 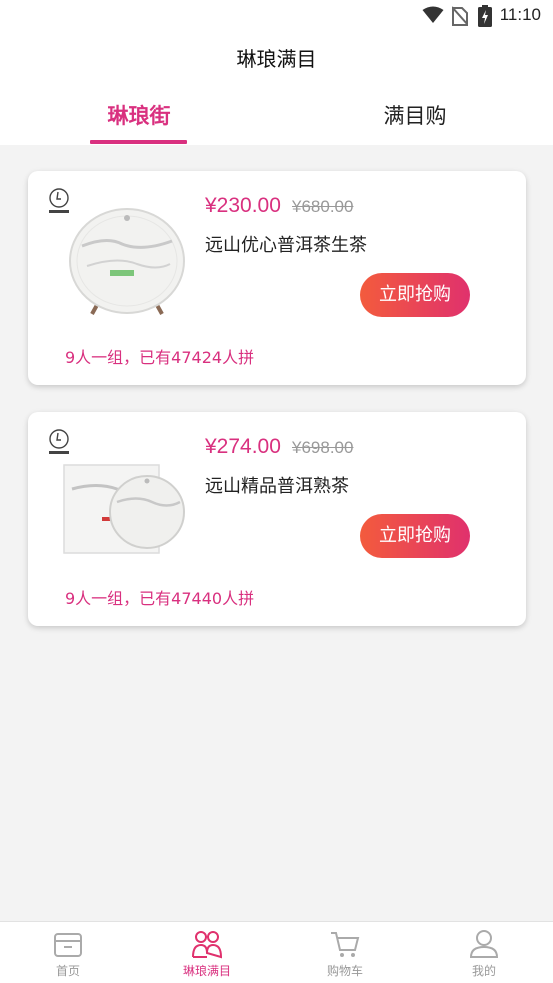 I want to click on user-icon, so click(x=484, y=944).